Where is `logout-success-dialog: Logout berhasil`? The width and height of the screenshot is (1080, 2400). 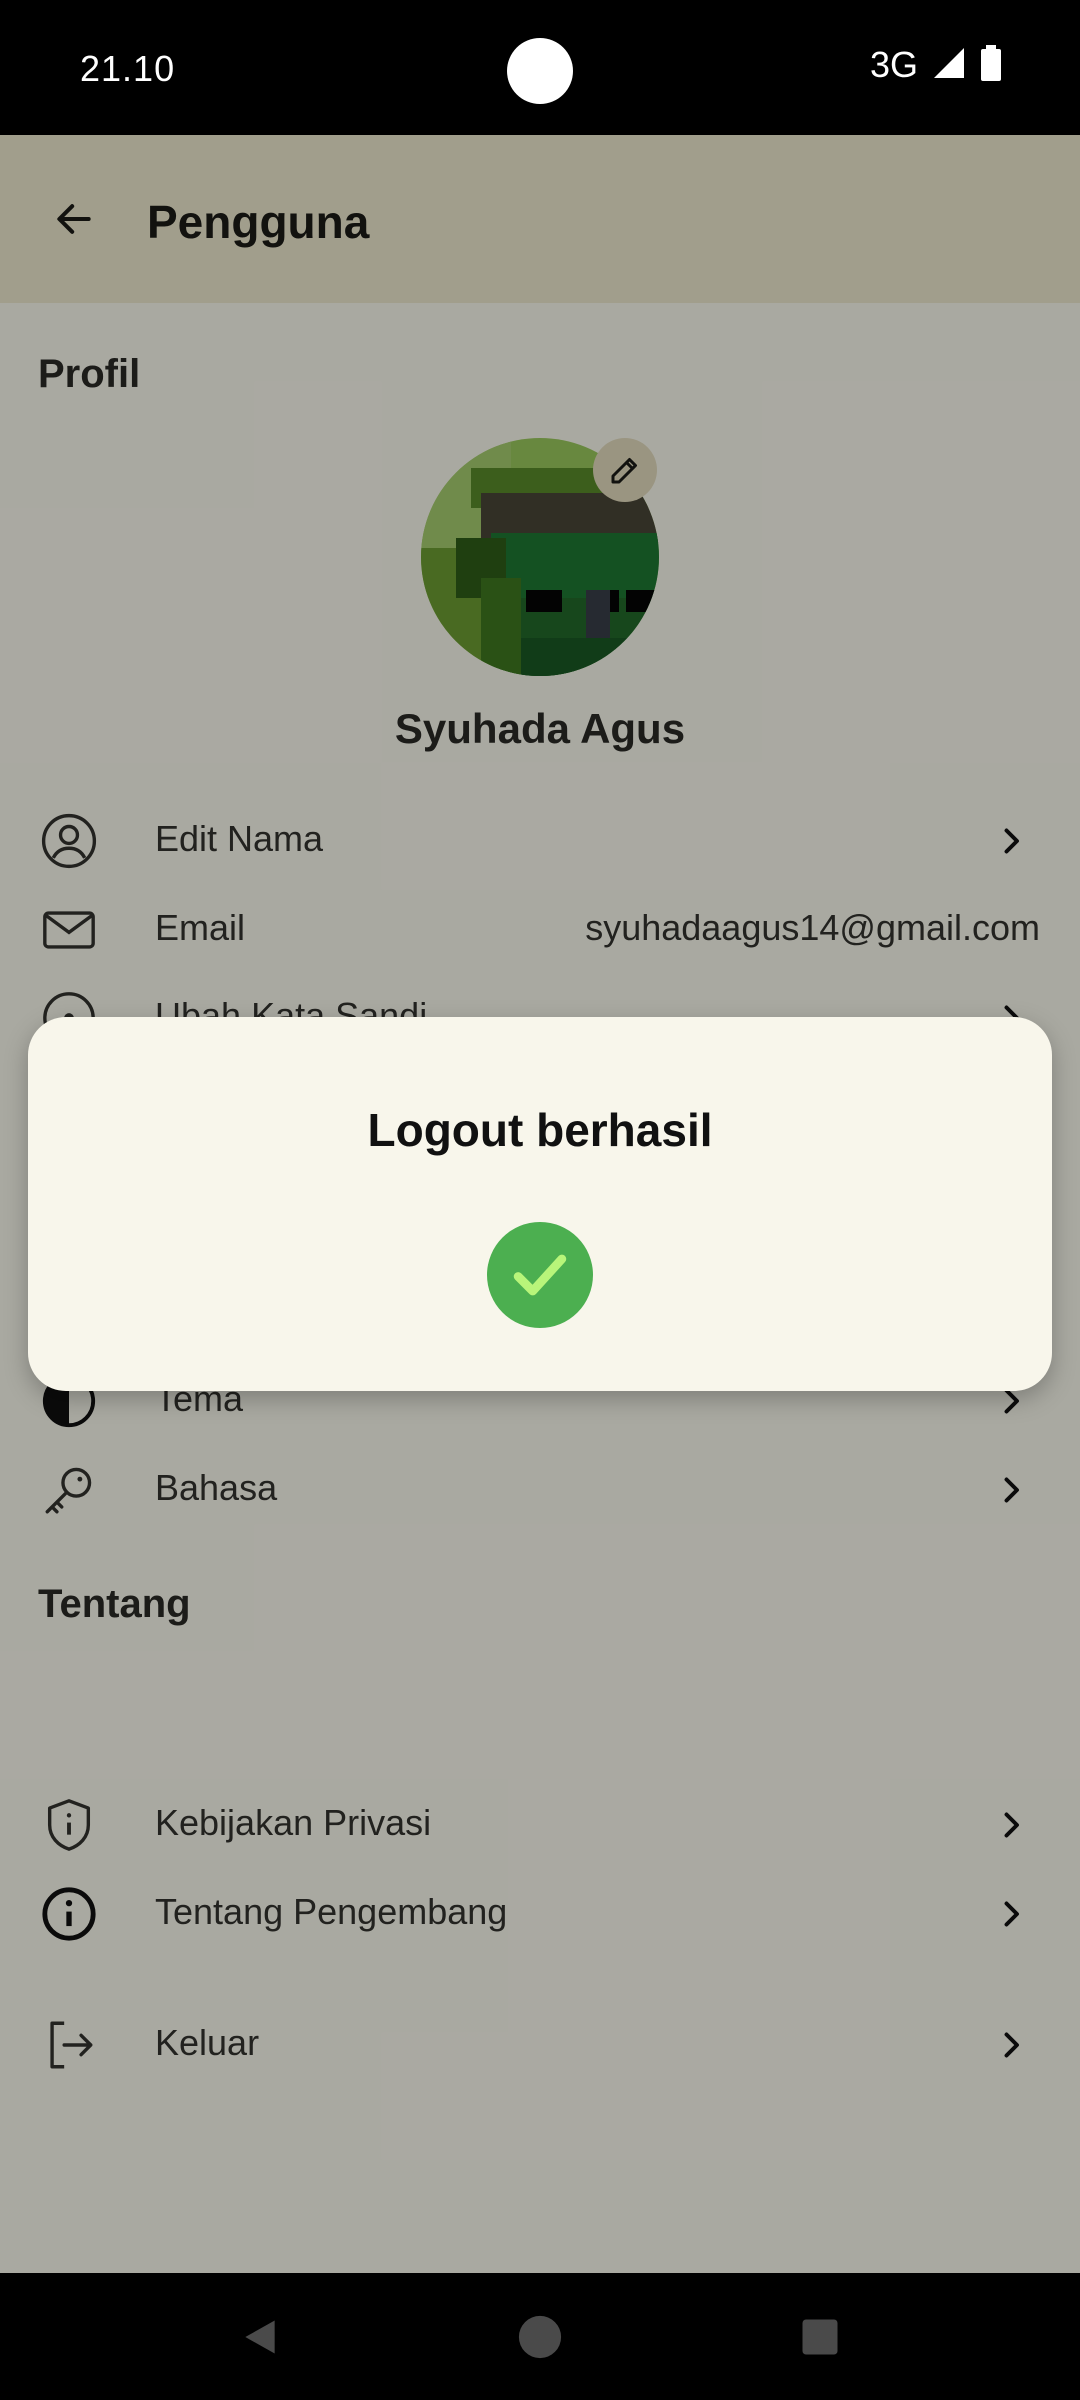 logout-success-dialog: Logout berhasil is located at coordinates (540, 1204).